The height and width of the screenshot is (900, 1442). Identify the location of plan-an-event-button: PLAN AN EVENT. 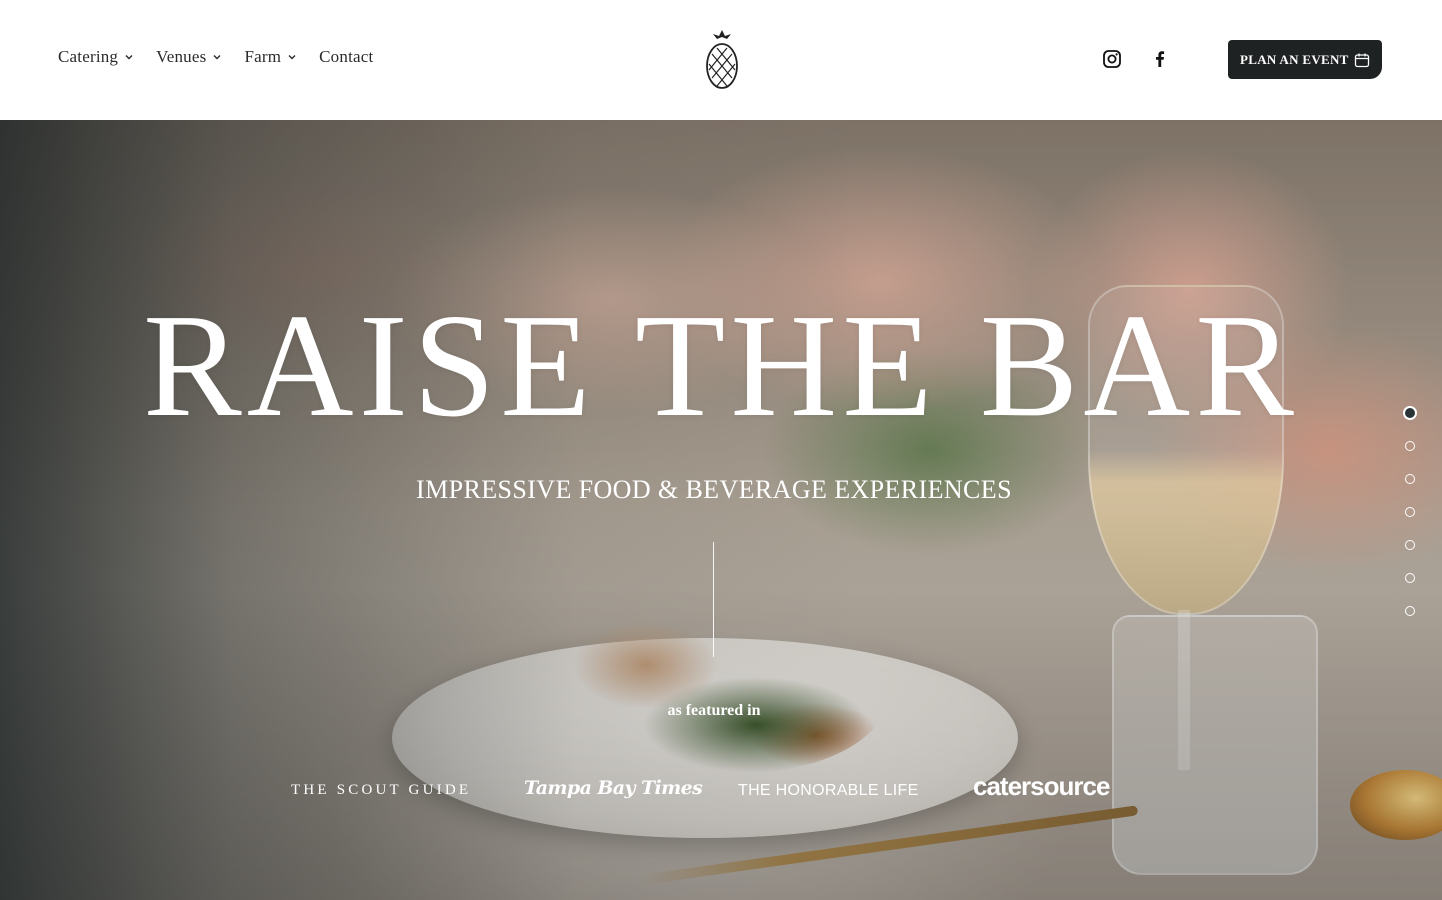
(1305, 59).